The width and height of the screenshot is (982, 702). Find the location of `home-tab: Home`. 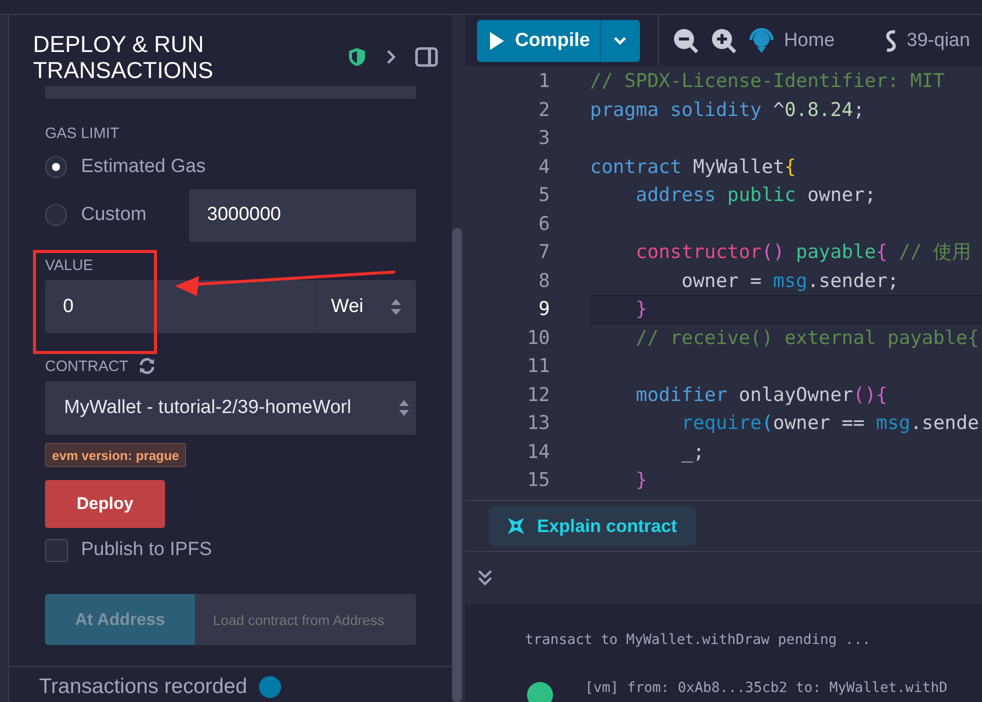

home-tab: Home is located at coordinates (809, 41).